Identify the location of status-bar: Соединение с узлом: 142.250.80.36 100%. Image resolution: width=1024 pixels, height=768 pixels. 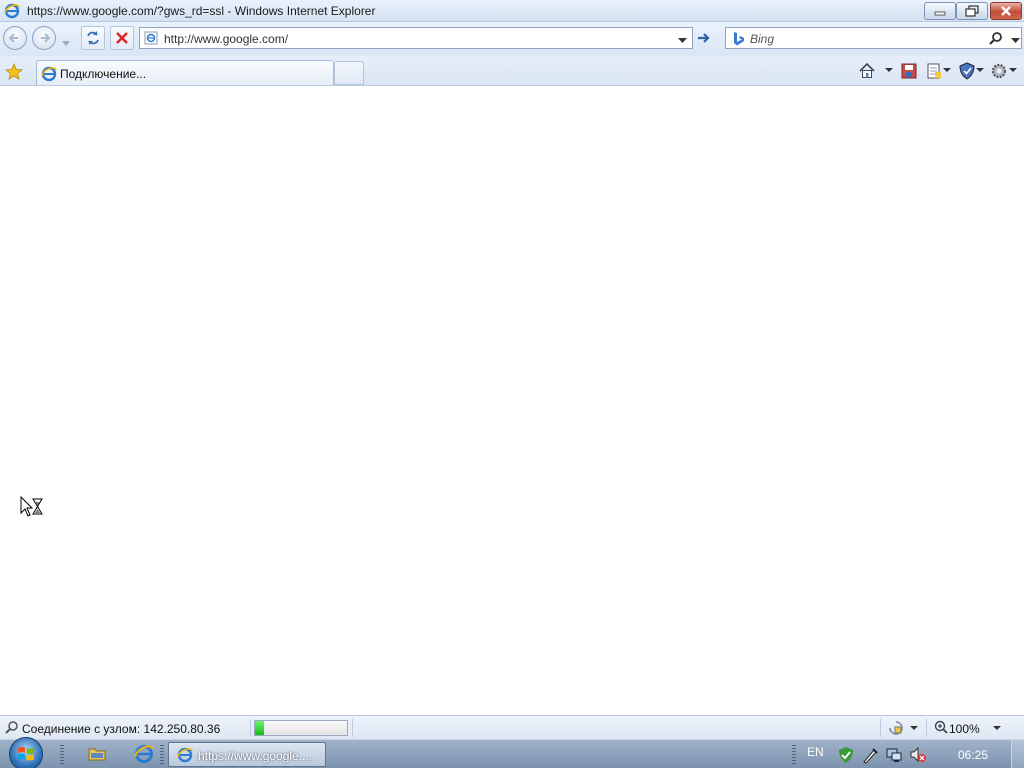
(512, 727).